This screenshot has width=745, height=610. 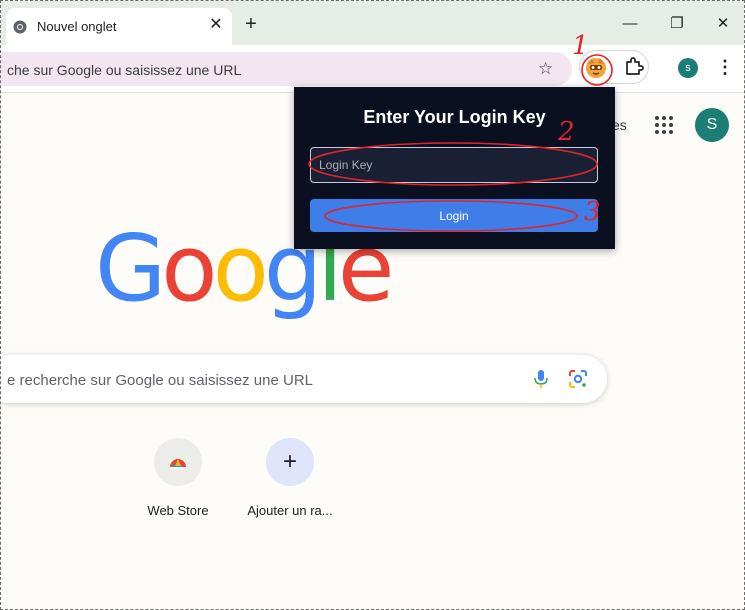 I want to click on bookmark-star-icon: ☆, so click(x=545, y=69).